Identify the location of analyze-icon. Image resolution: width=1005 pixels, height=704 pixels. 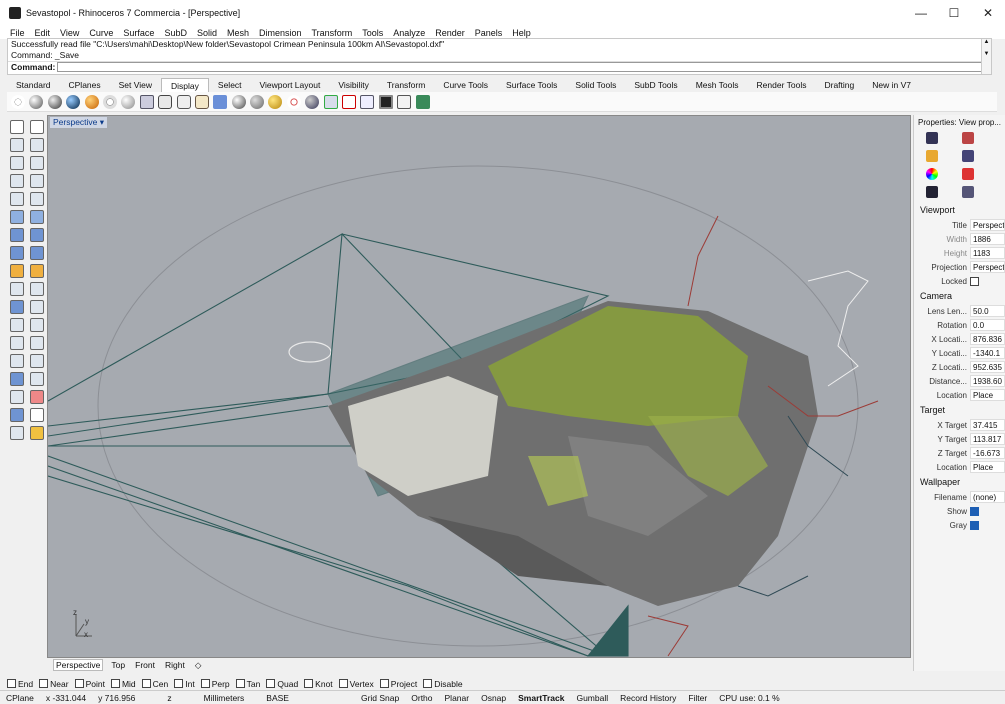
(17, 415).